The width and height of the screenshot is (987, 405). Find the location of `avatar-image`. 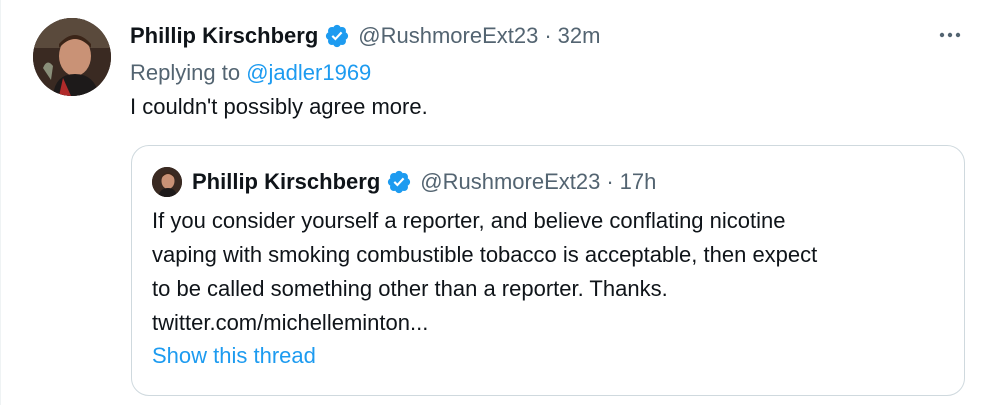

avatar-image is located at coordinates (72, 57).